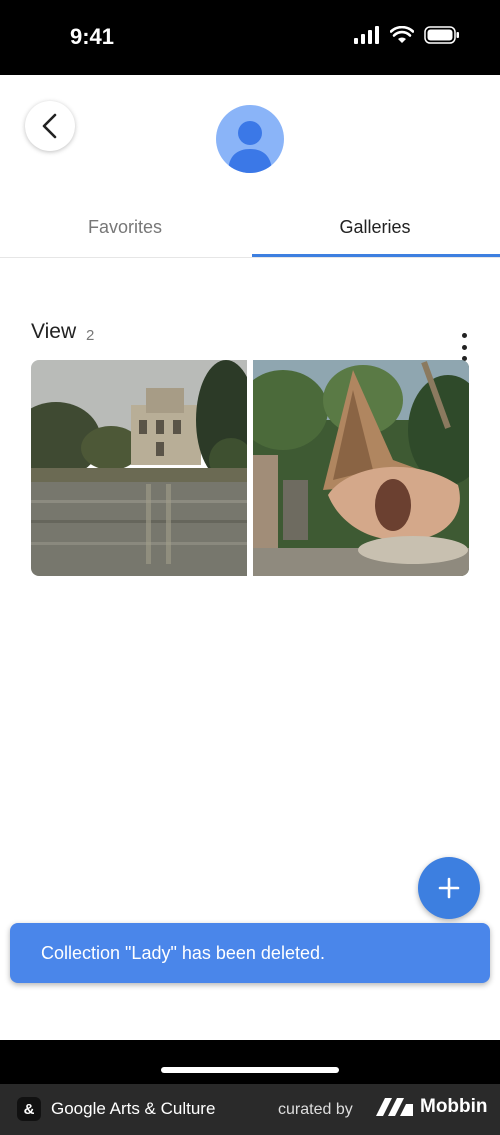  Describe the element at coordinates (366, 35) in the screenshot. I see `signal-icon` at that location.